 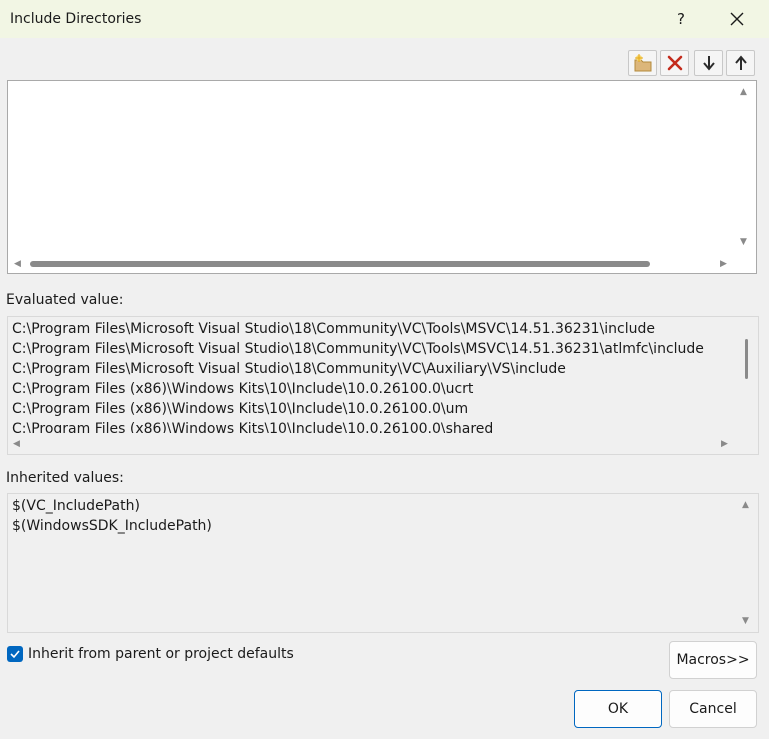 What do you see at coordinates (65, 300) in the screenshot?
I see `evaluated-value-label: Evaluated value:` at bounding box center [65, 300].